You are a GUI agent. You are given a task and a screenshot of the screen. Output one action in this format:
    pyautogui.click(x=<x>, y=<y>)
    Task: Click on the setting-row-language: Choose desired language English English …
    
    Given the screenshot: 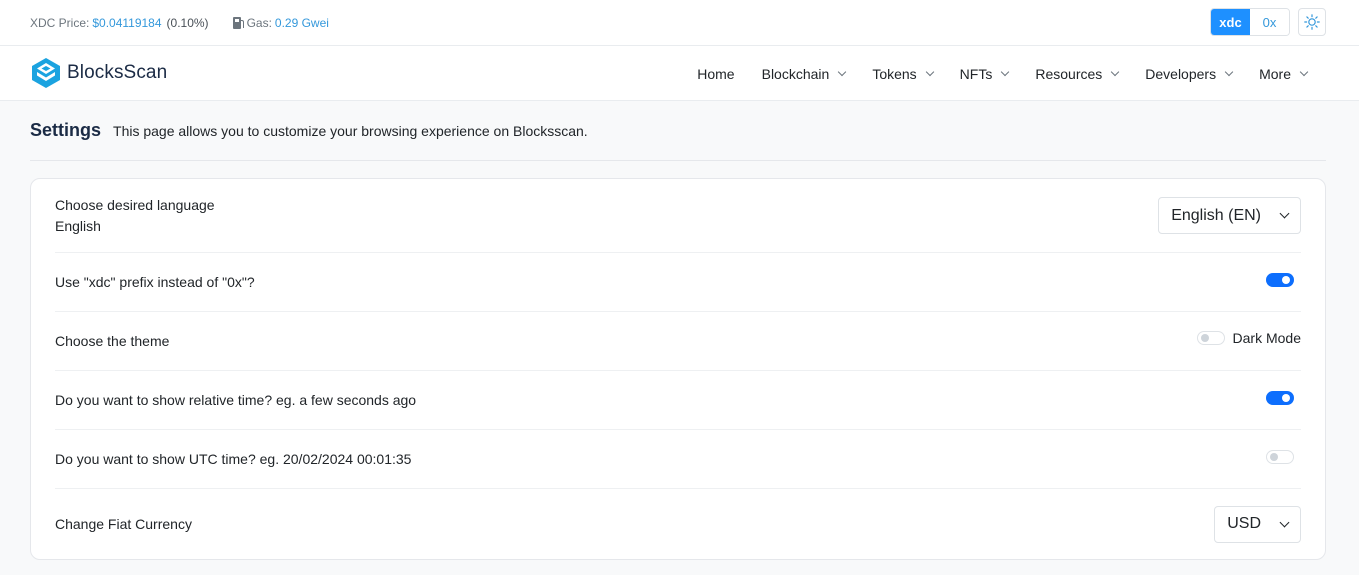 What is the action you would take?
    pyautogui.click(x=678, y=216)
    